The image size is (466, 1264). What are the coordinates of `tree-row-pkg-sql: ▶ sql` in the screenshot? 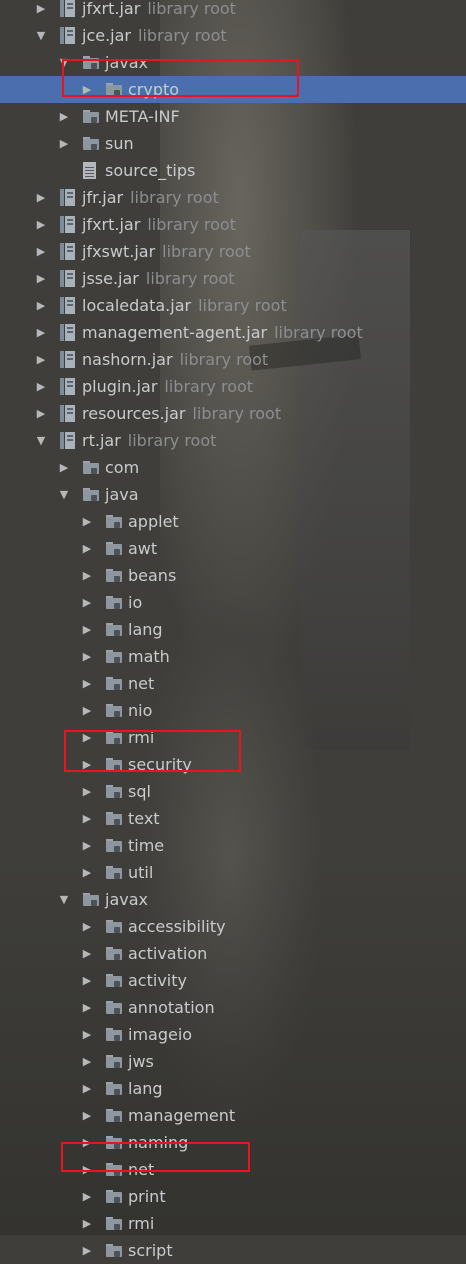 It's located at (233, 791).